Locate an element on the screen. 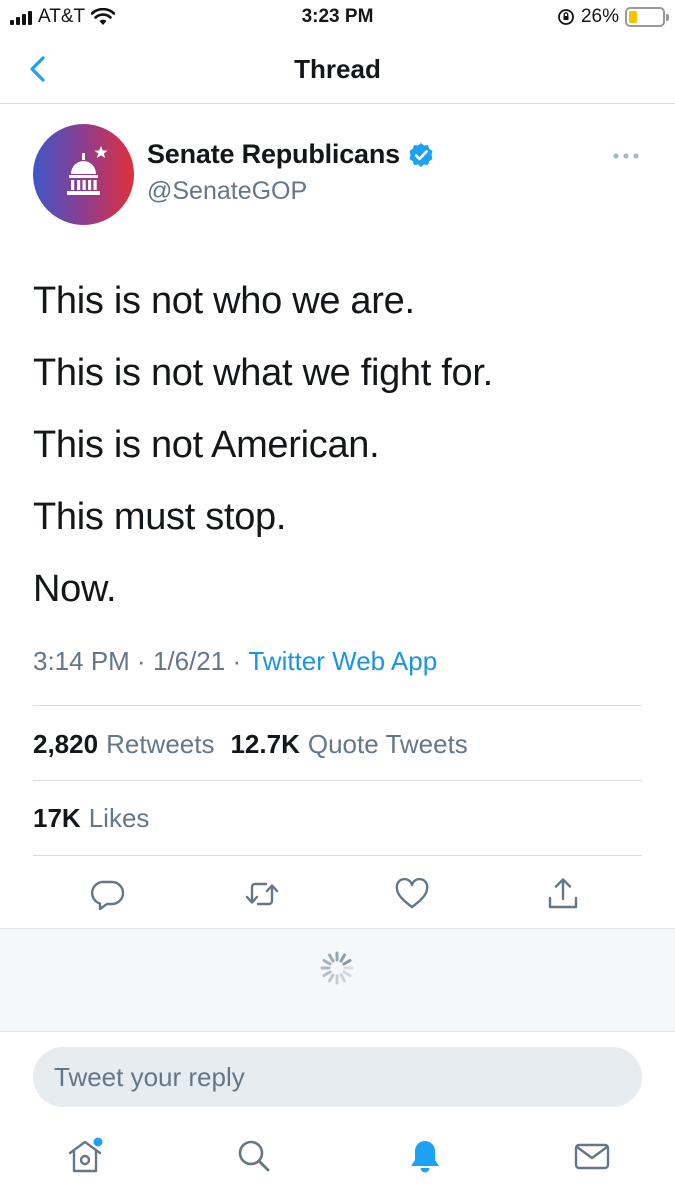  engagement-row: 2,820 Retweets 12.7K Quote Tweets is located at coordinates (258, 744).